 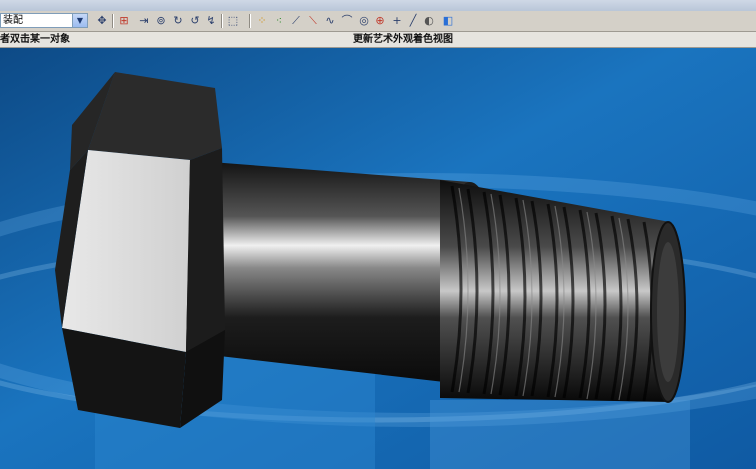 I want to click on chevron-down-icon: ▼, so click(x=79, y=20).